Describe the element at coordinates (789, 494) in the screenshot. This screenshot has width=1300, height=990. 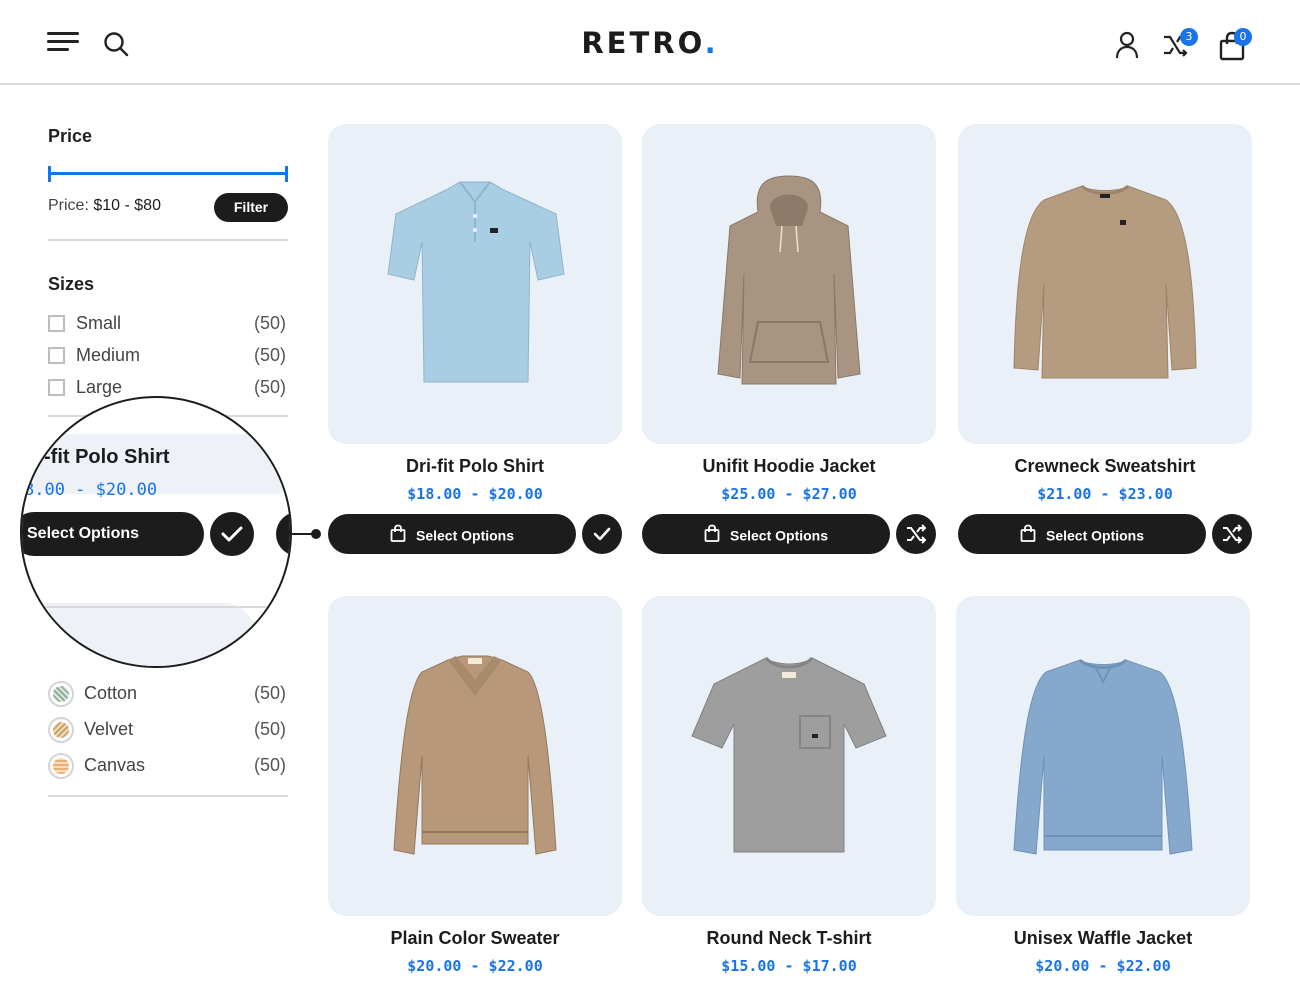
I see `product-price: $25.00 - $27.00` at that location.